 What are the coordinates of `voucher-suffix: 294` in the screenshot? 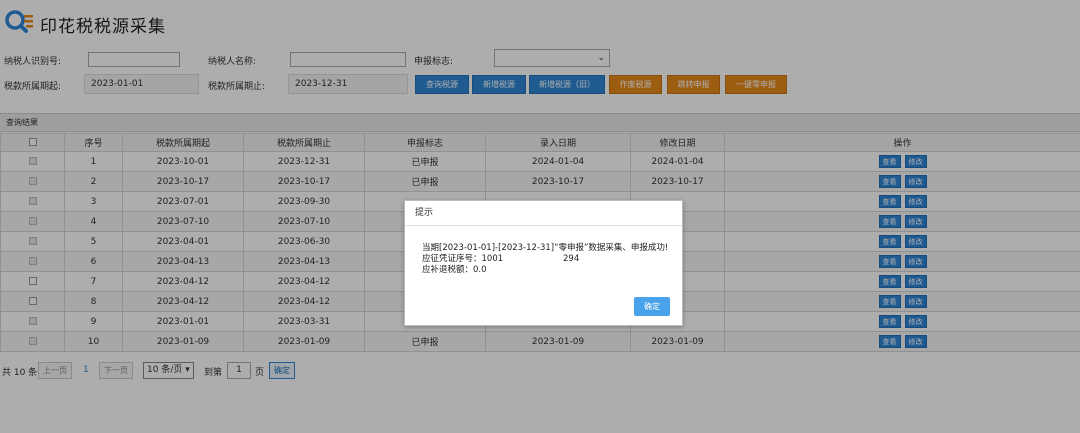 It's located at (571, 259).